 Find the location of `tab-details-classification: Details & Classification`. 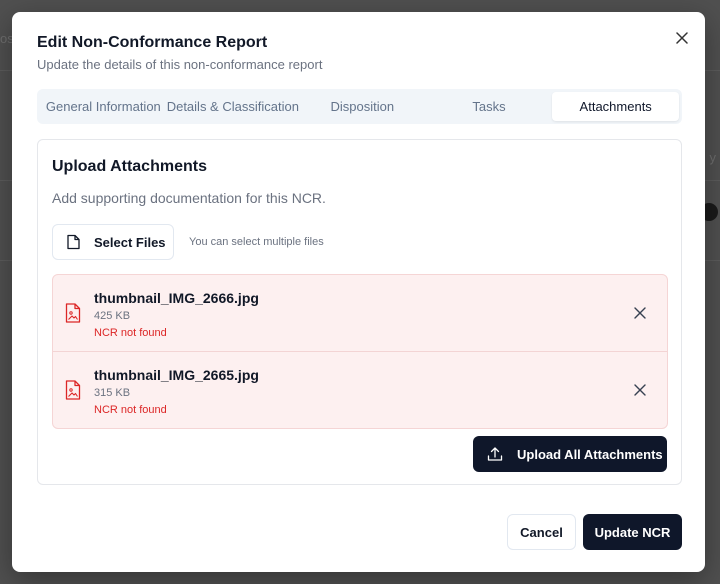

tab-details-classification: Details & Classification is located at coordinates (233, 106).